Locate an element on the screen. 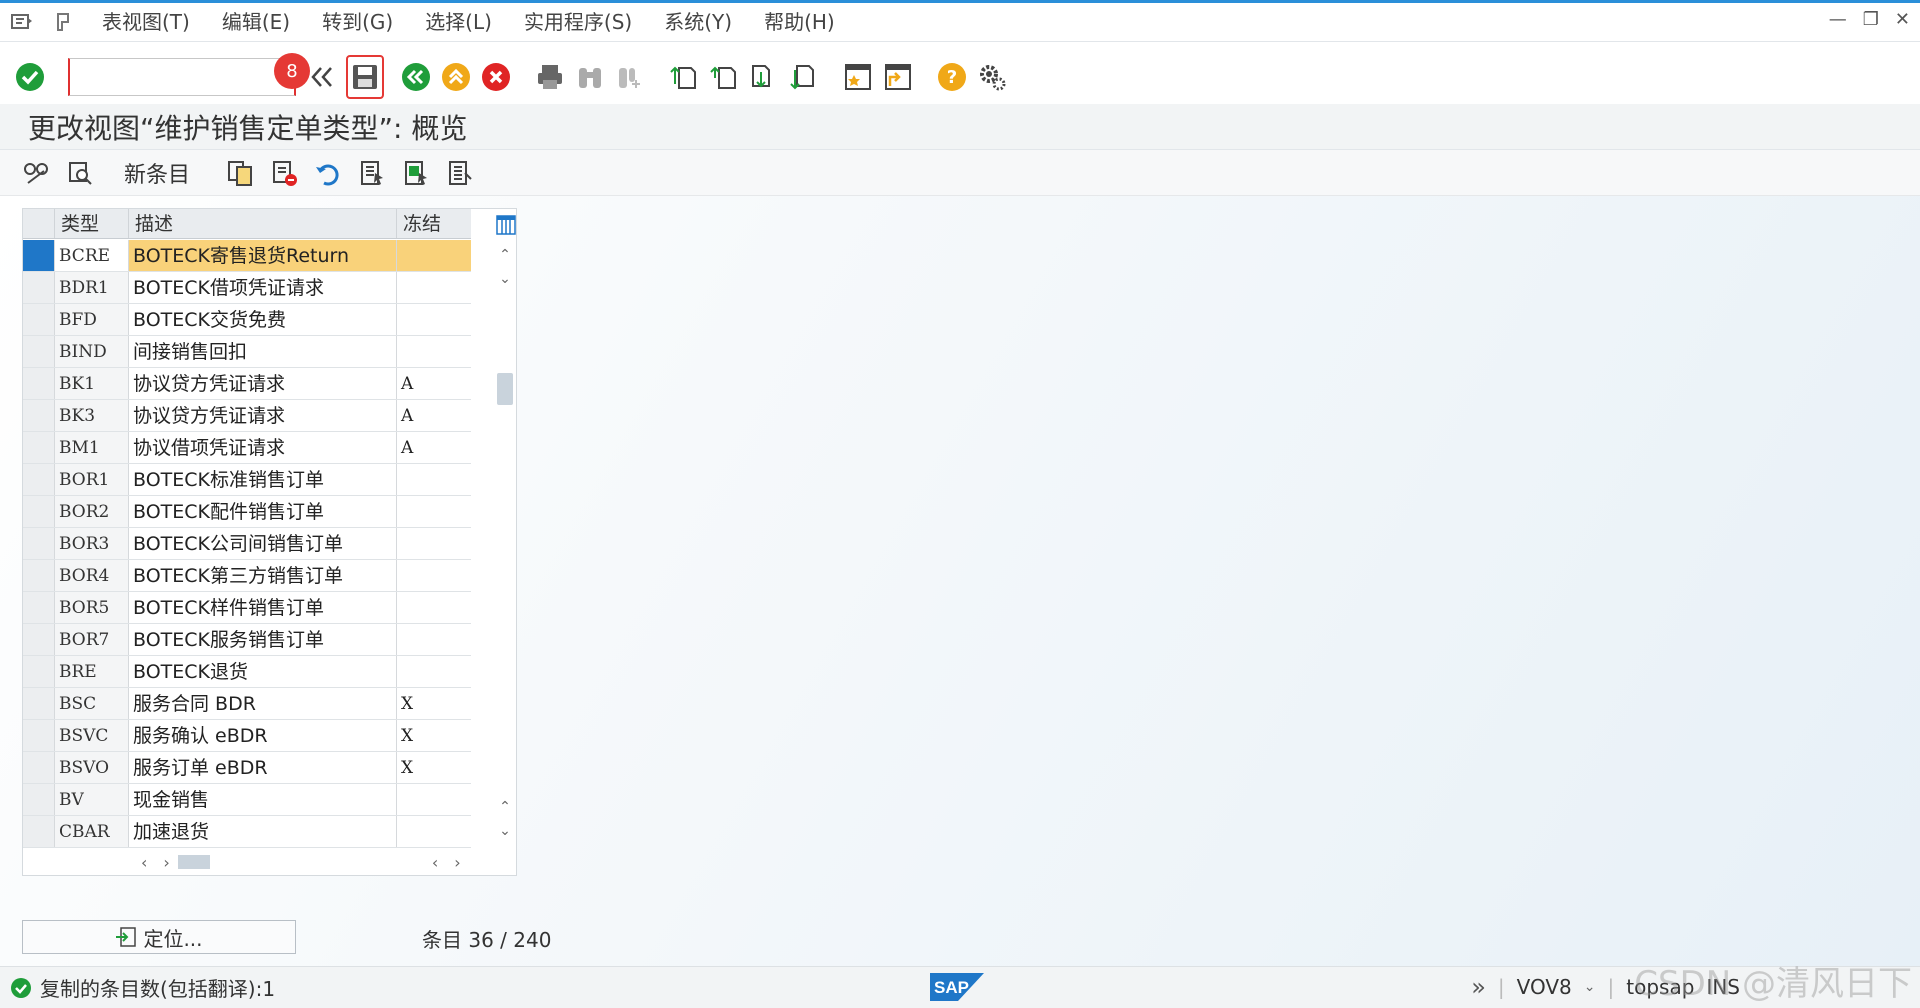 Image resolution: width=1920 pixels, height=1008 pixels. menu-help: 帮助(H) is located at coordinates (799, 22).